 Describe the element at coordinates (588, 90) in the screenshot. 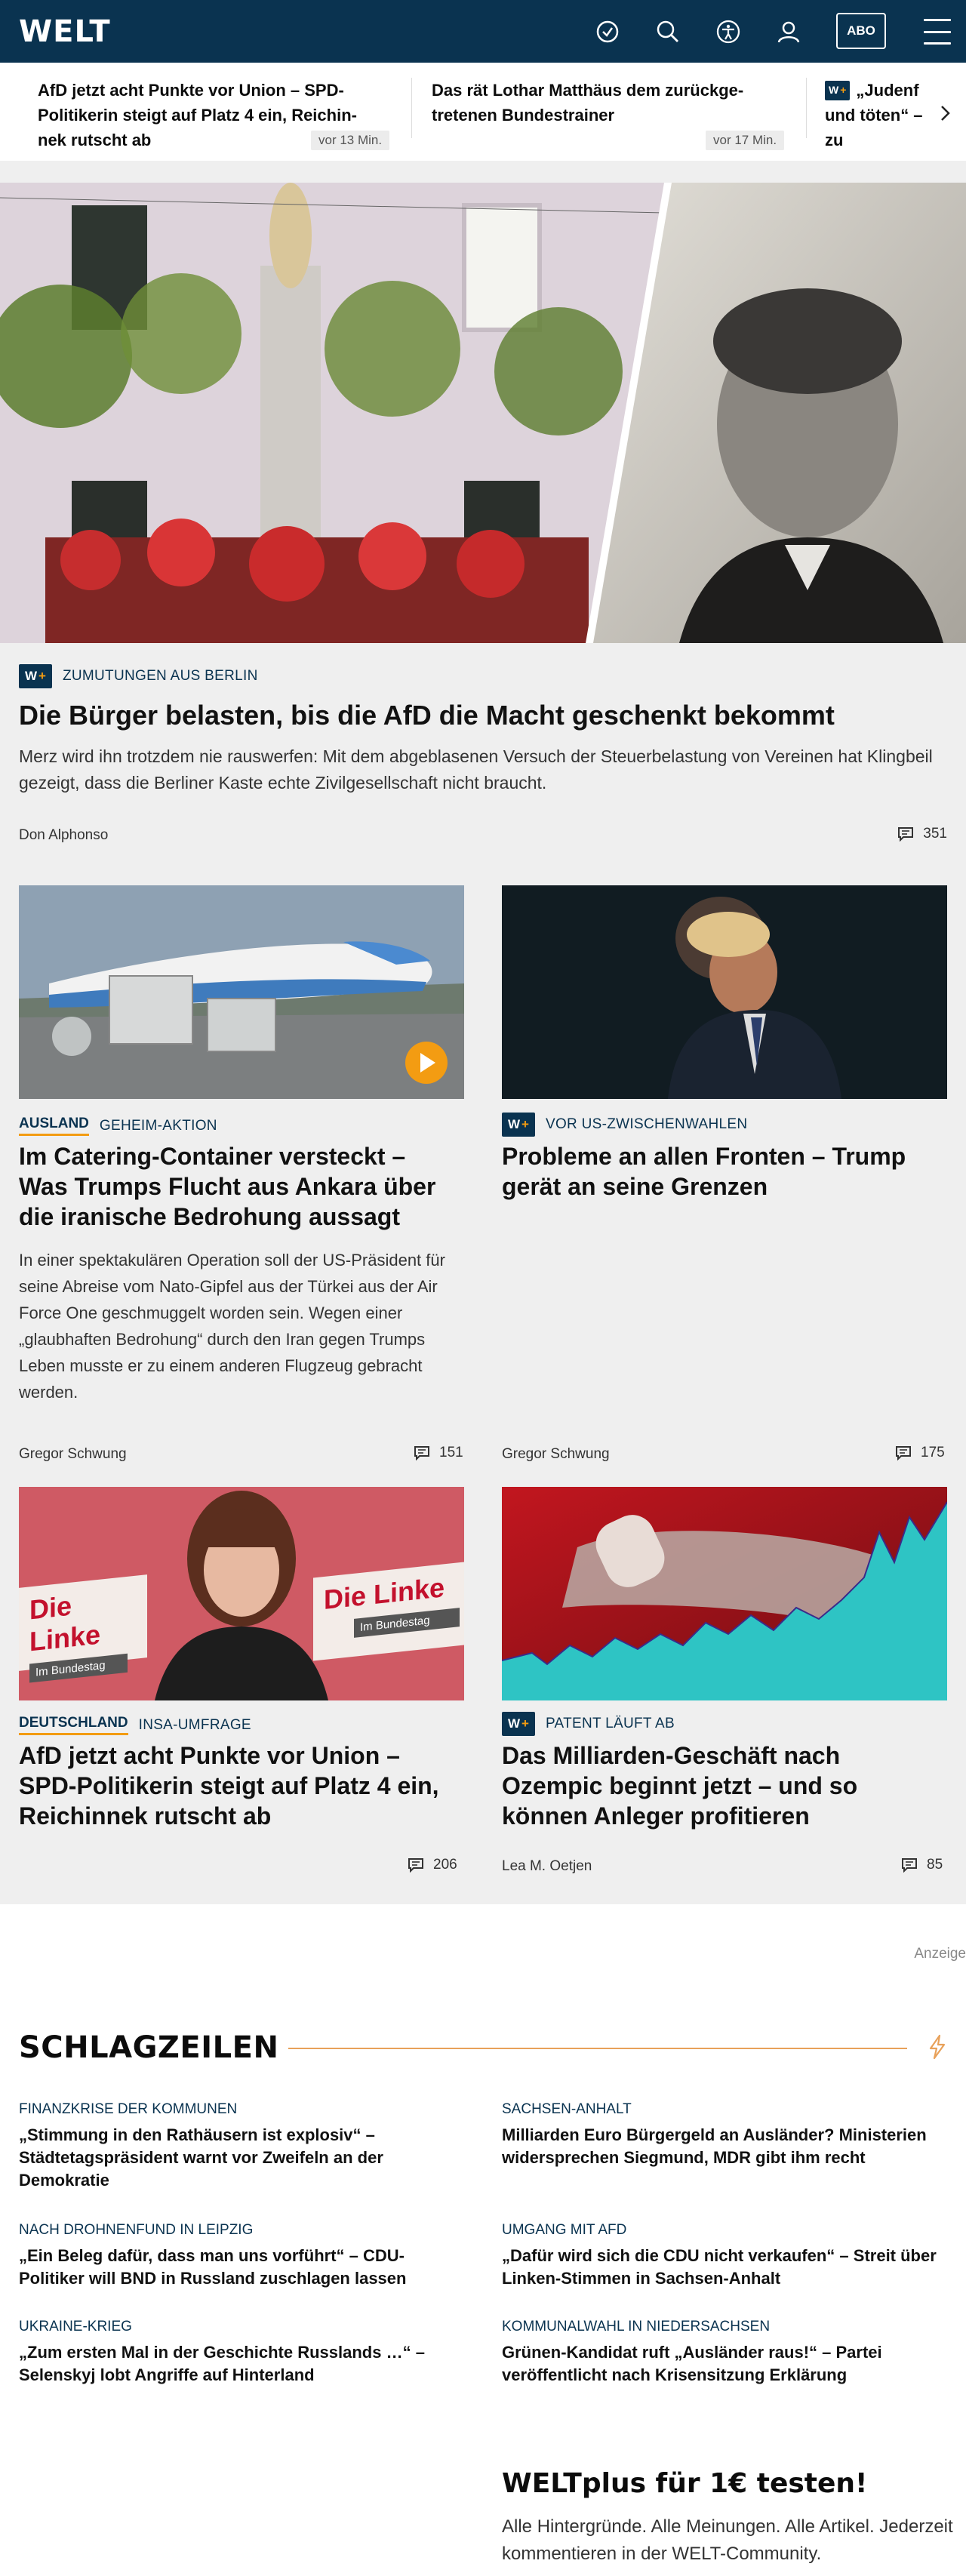

I see `ticker-line: Das rät Lothar Matthäus dem zurückge-` at that location.